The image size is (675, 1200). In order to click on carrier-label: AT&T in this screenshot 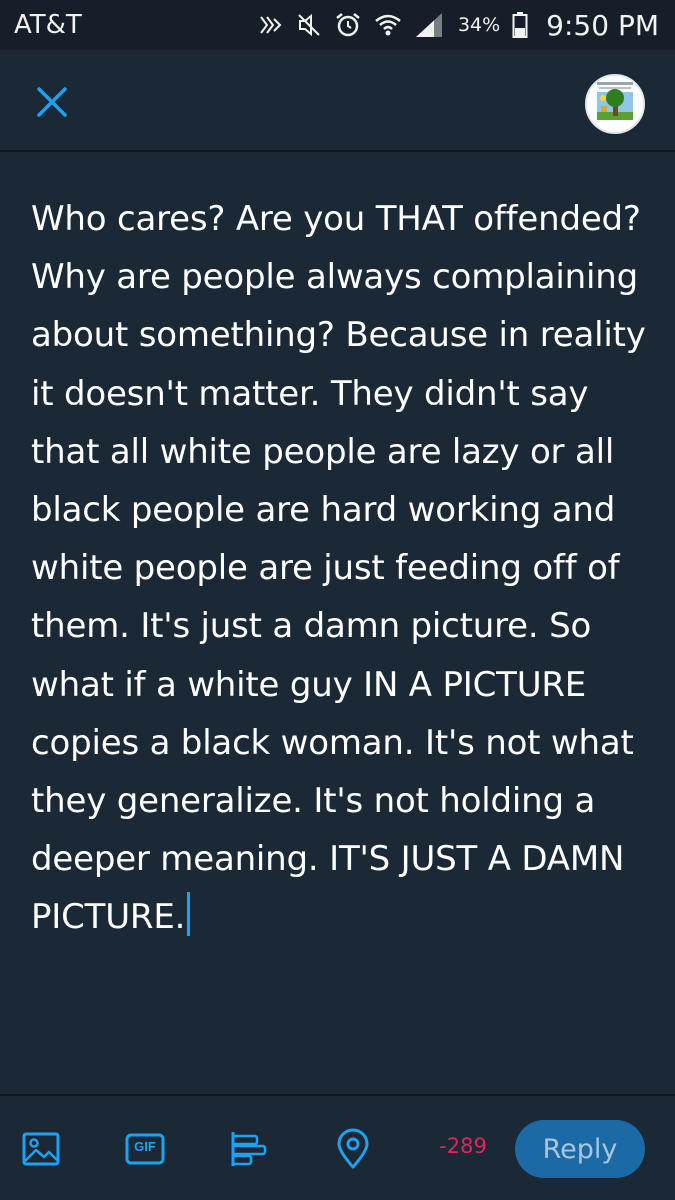, I will do `click(48, 25)`.